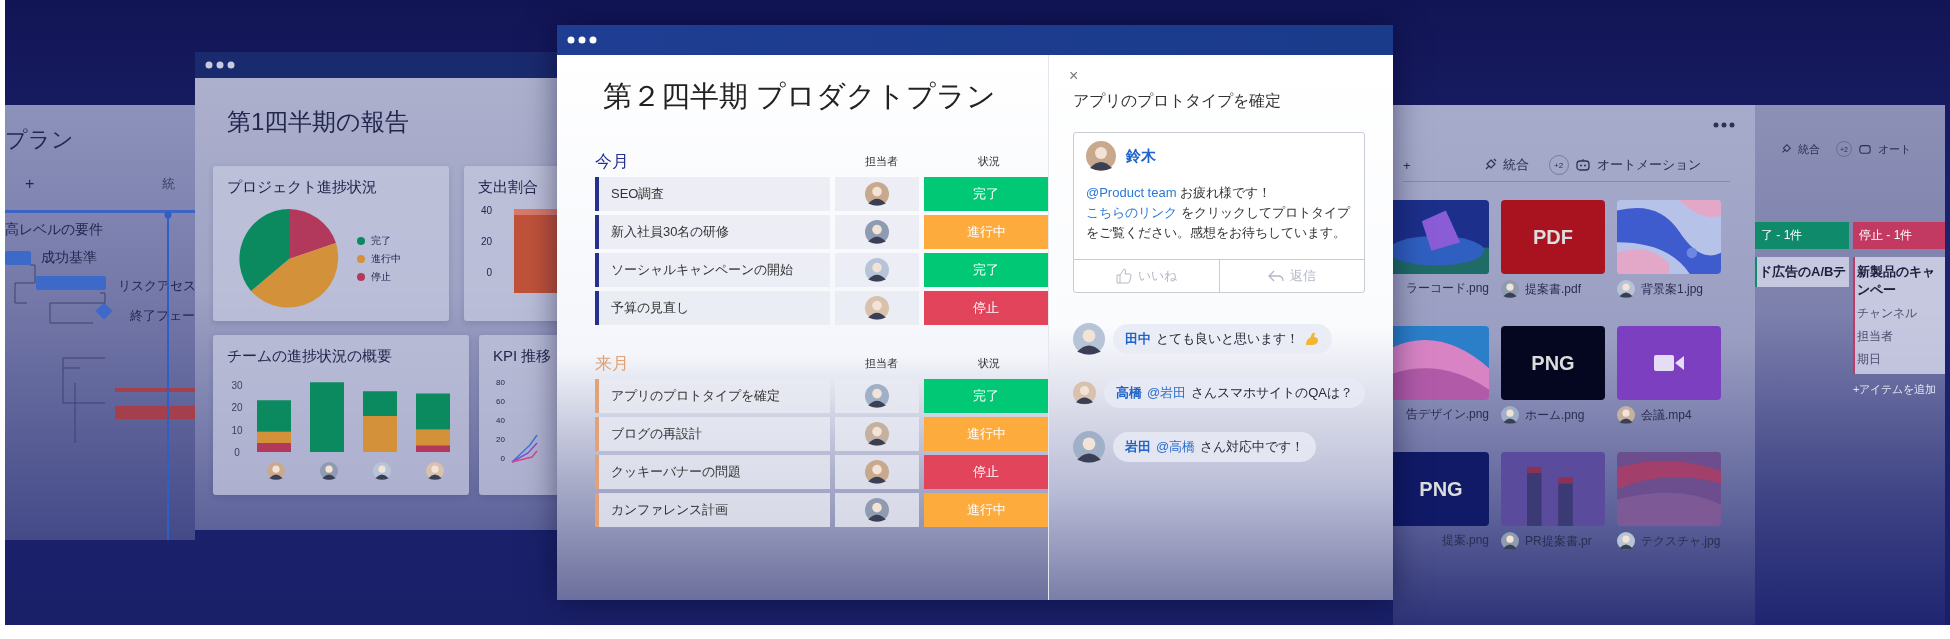  Describe the element at coordinates (319, 122) in the screenshot. I see `dashboard-title: 第1四半期の報告` at that location.